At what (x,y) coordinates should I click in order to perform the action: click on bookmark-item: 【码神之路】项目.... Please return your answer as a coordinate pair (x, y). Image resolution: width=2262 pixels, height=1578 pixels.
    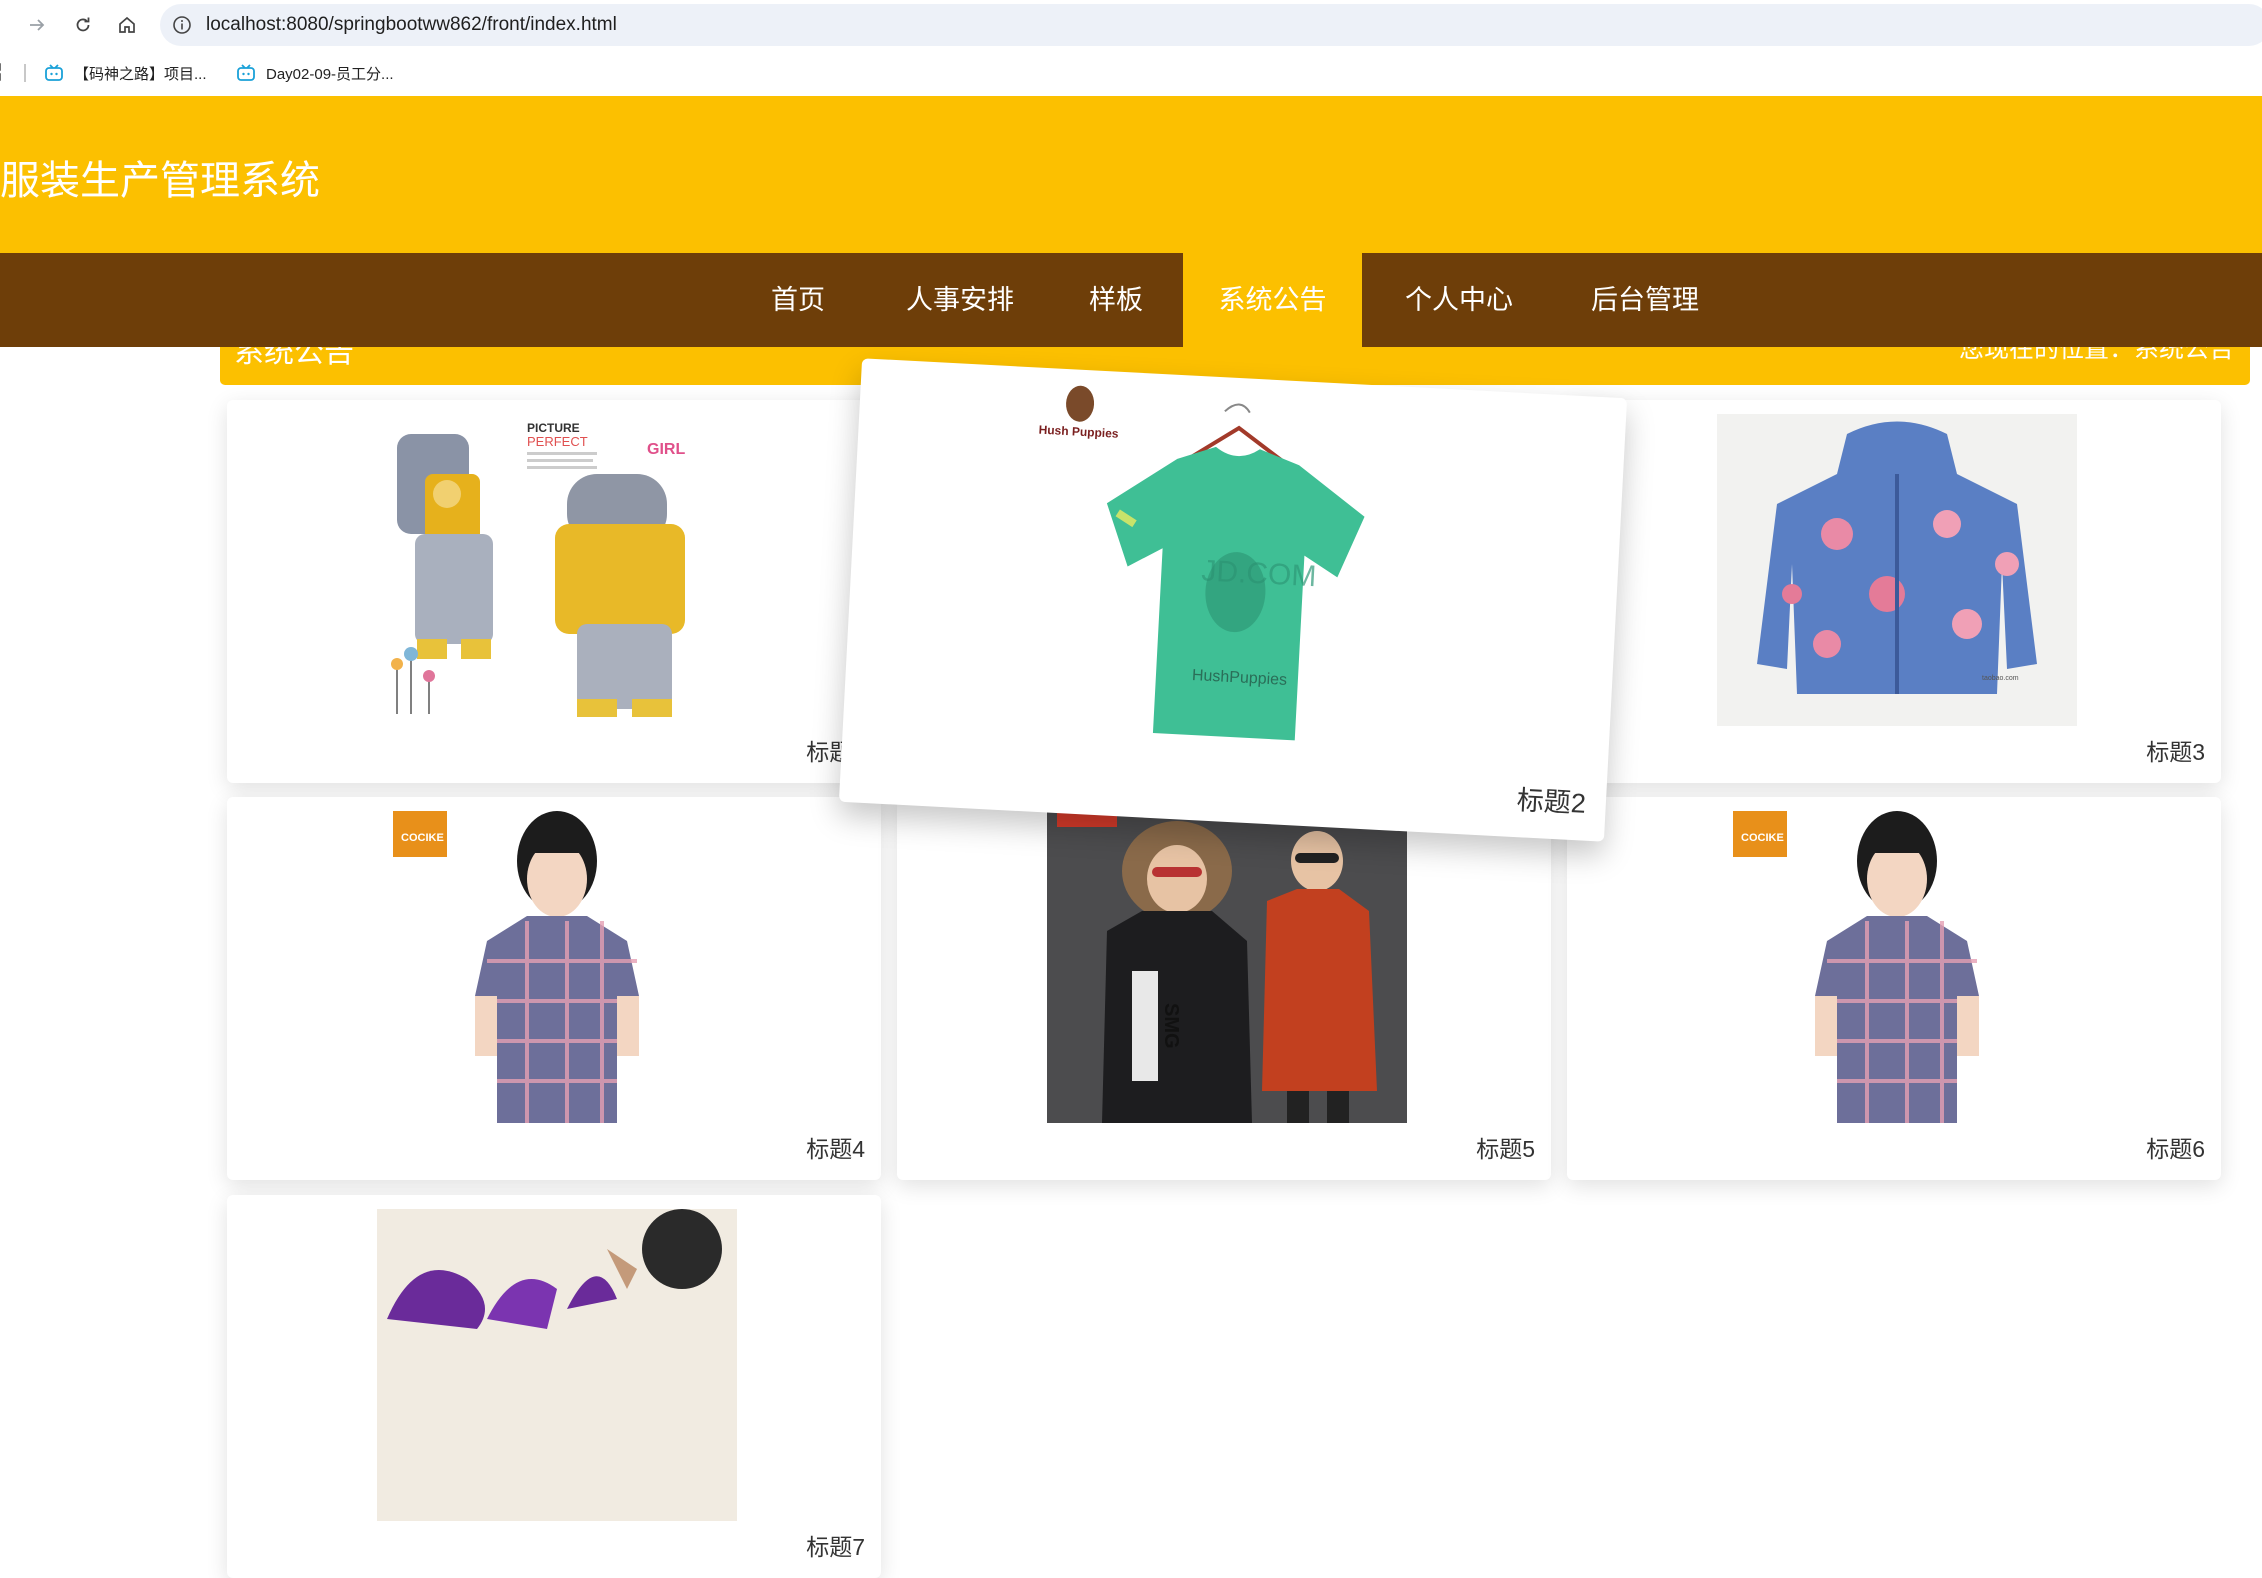
    Looking at the image, I should click on (125, 73).